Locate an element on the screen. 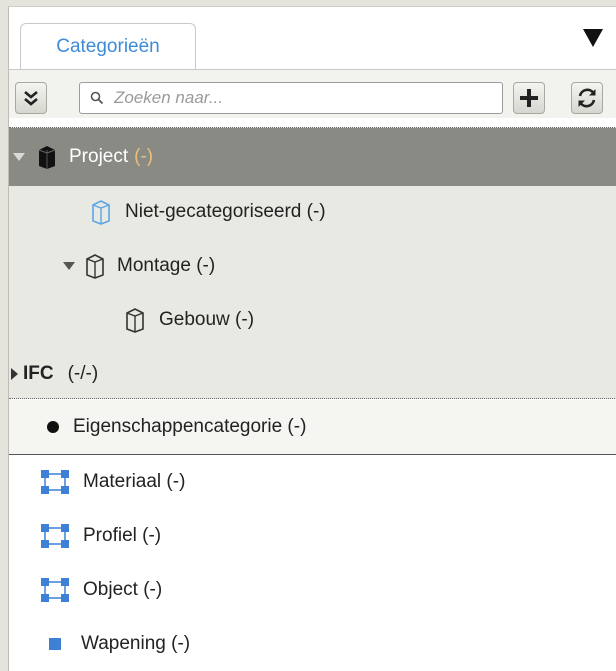 The width and height of the screenshot is (616, 671). panel-menu-dropdown-icon is located at coordinates (593, 38).